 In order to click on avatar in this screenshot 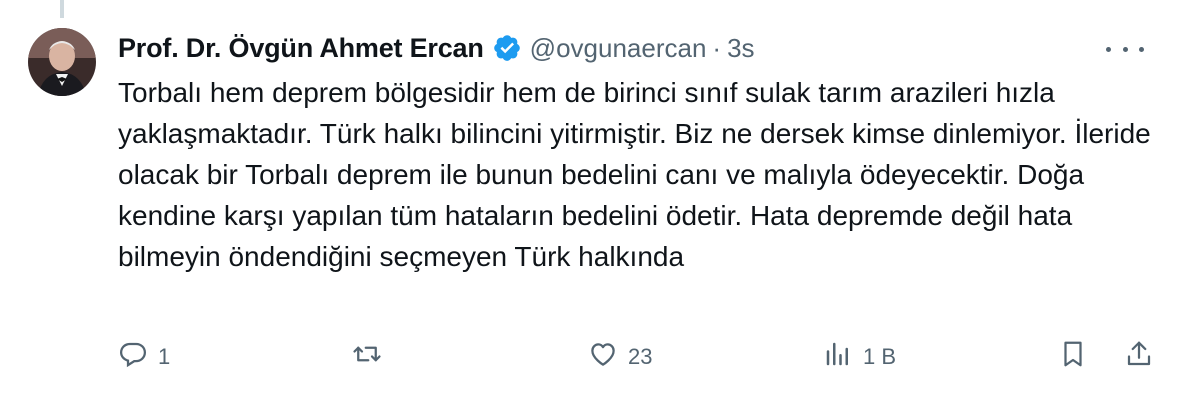, I will do `click(62, 62)`.